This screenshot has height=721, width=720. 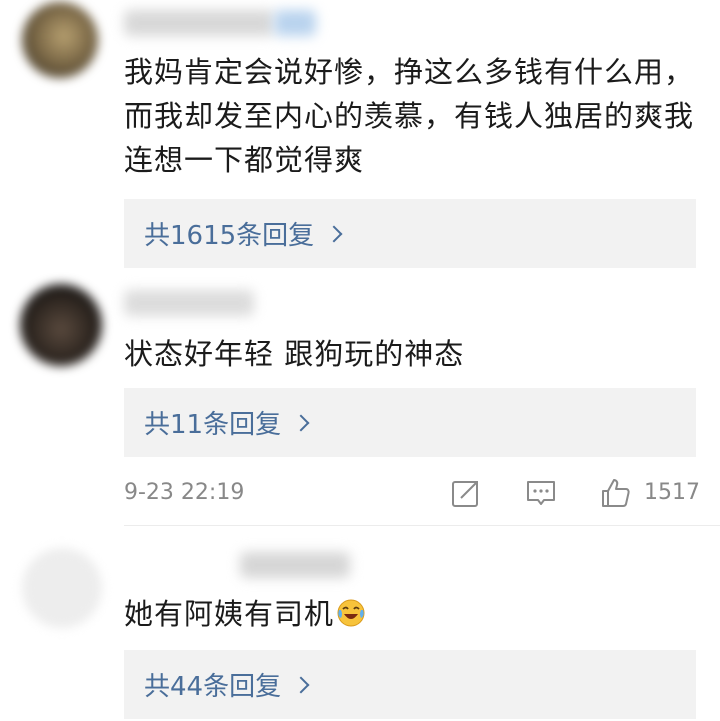 I want to click on replies-count-label: 共44条回复, so click(x=213, y=687).